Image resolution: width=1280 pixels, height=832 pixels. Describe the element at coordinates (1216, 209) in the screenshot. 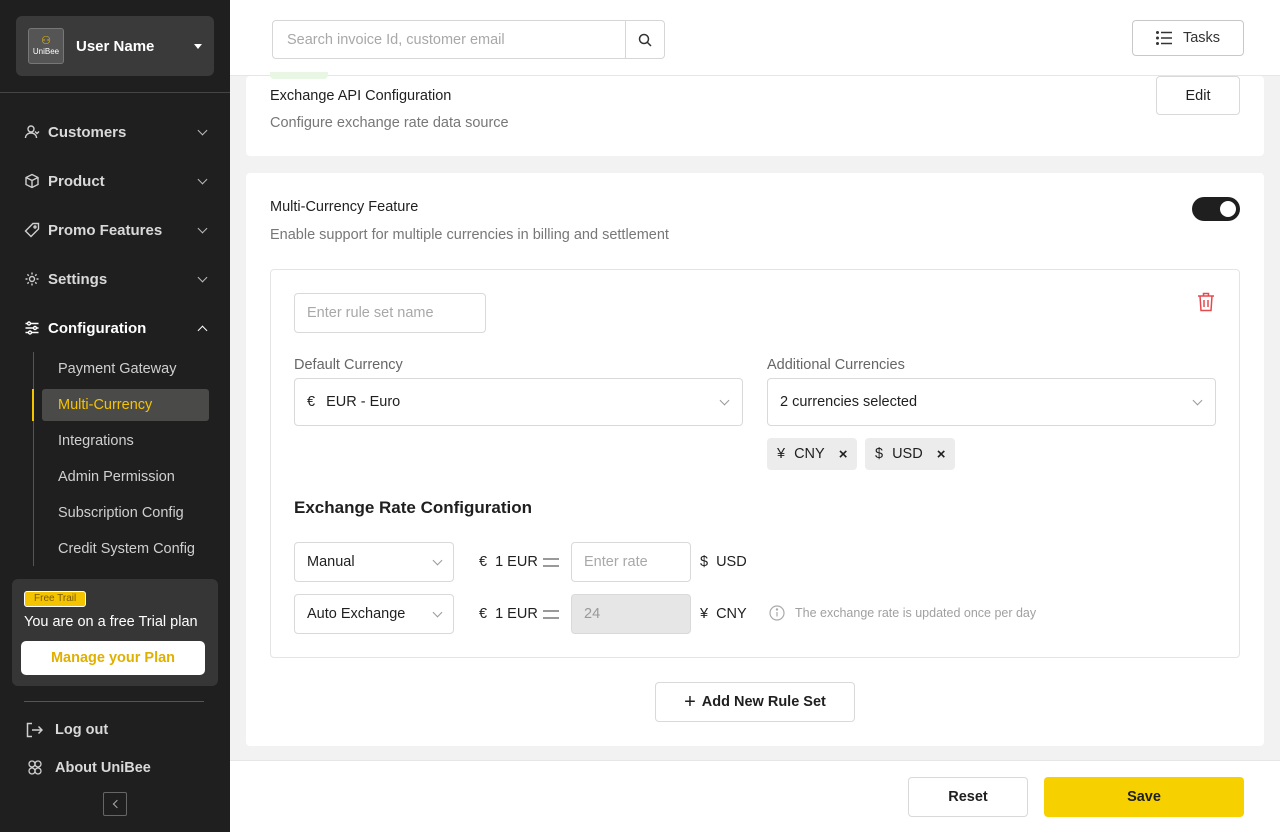

I see `multi-currency-toggle` at that location.